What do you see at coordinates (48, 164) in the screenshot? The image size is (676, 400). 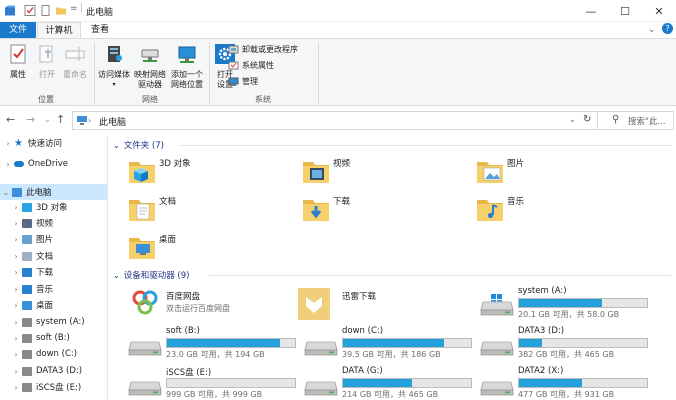 I see `nav-item-label: OneDrive` at bounding box center [48, 164].